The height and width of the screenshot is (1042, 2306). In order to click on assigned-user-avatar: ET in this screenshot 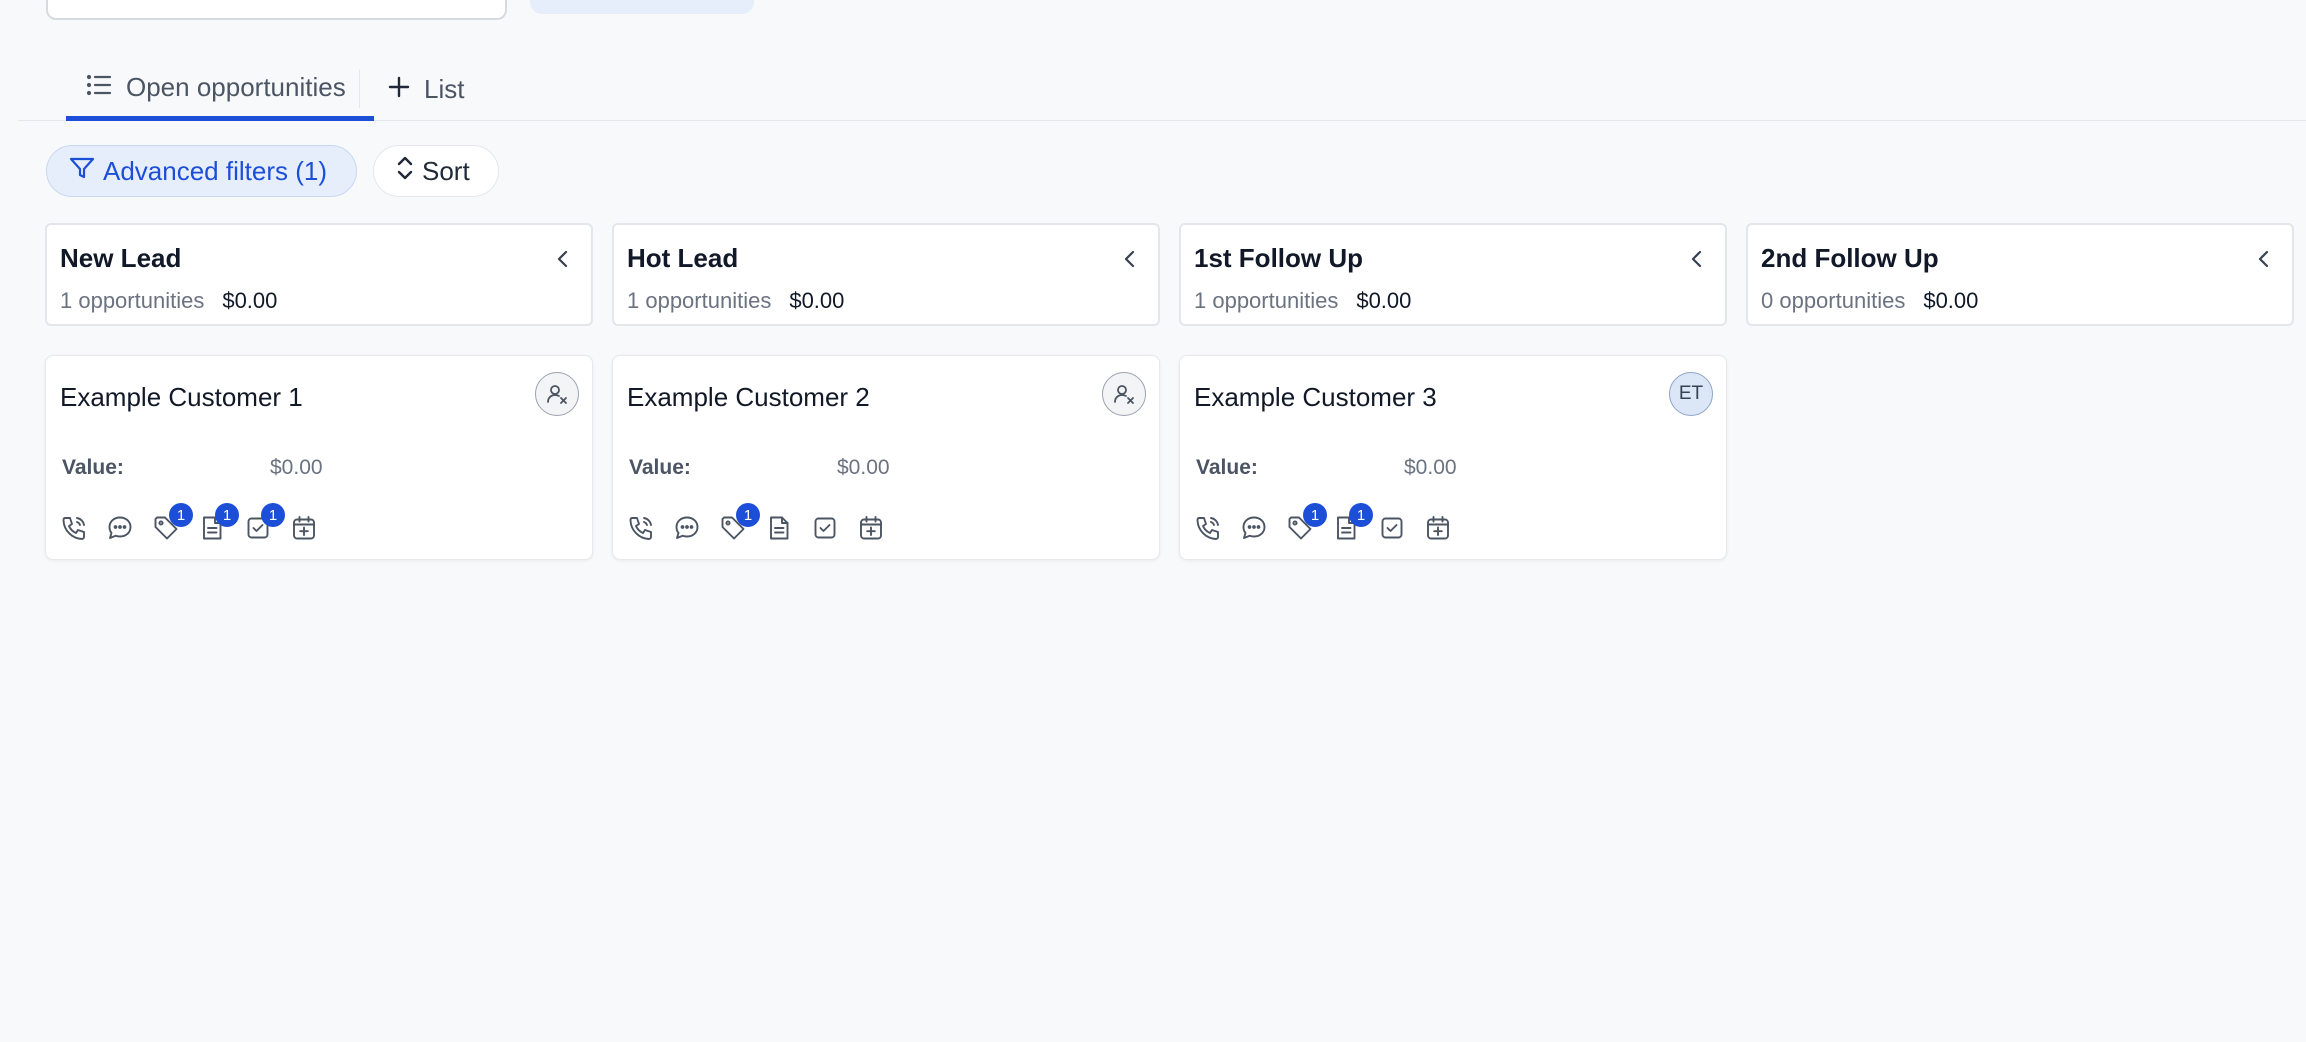, I will do `click(1691, 394)`.